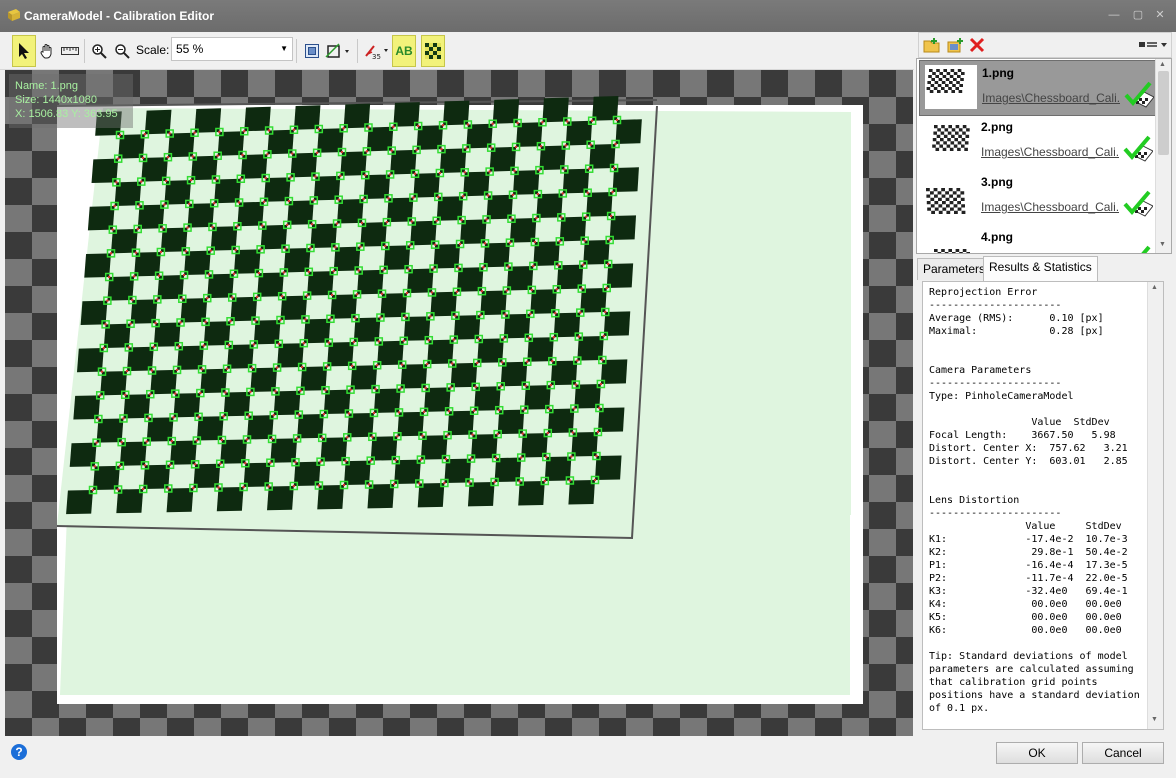 Image resolution: width=1176 pixels, height=778 pixels. Describe the element at coordinates (433, 51) in the screenshot. I see `checkerboard-icon` at that location.